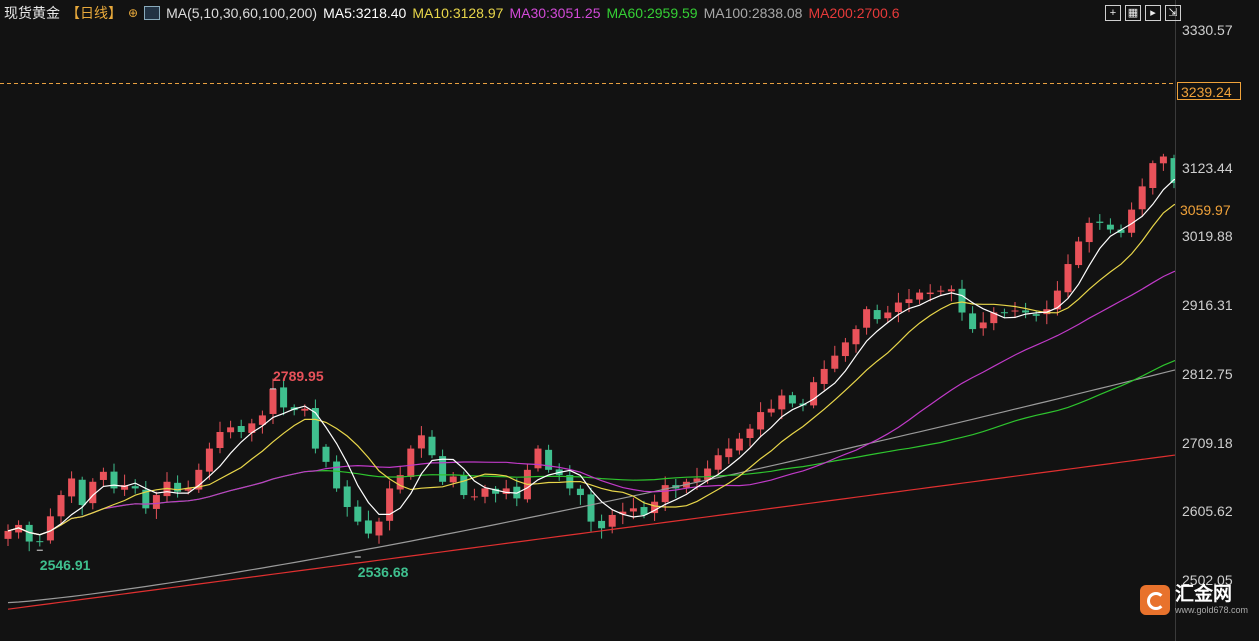  I want to click on settings-icon: ⊕, so click(133, 13).